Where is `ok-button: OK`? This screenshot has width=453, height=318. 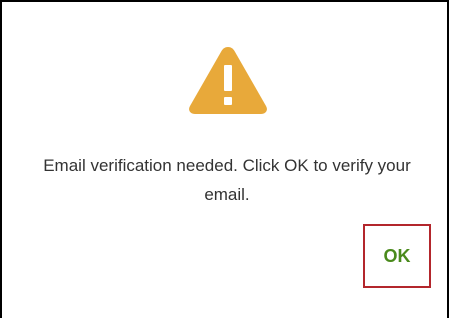 ok-button: OK is located at coordinates (397, 256).